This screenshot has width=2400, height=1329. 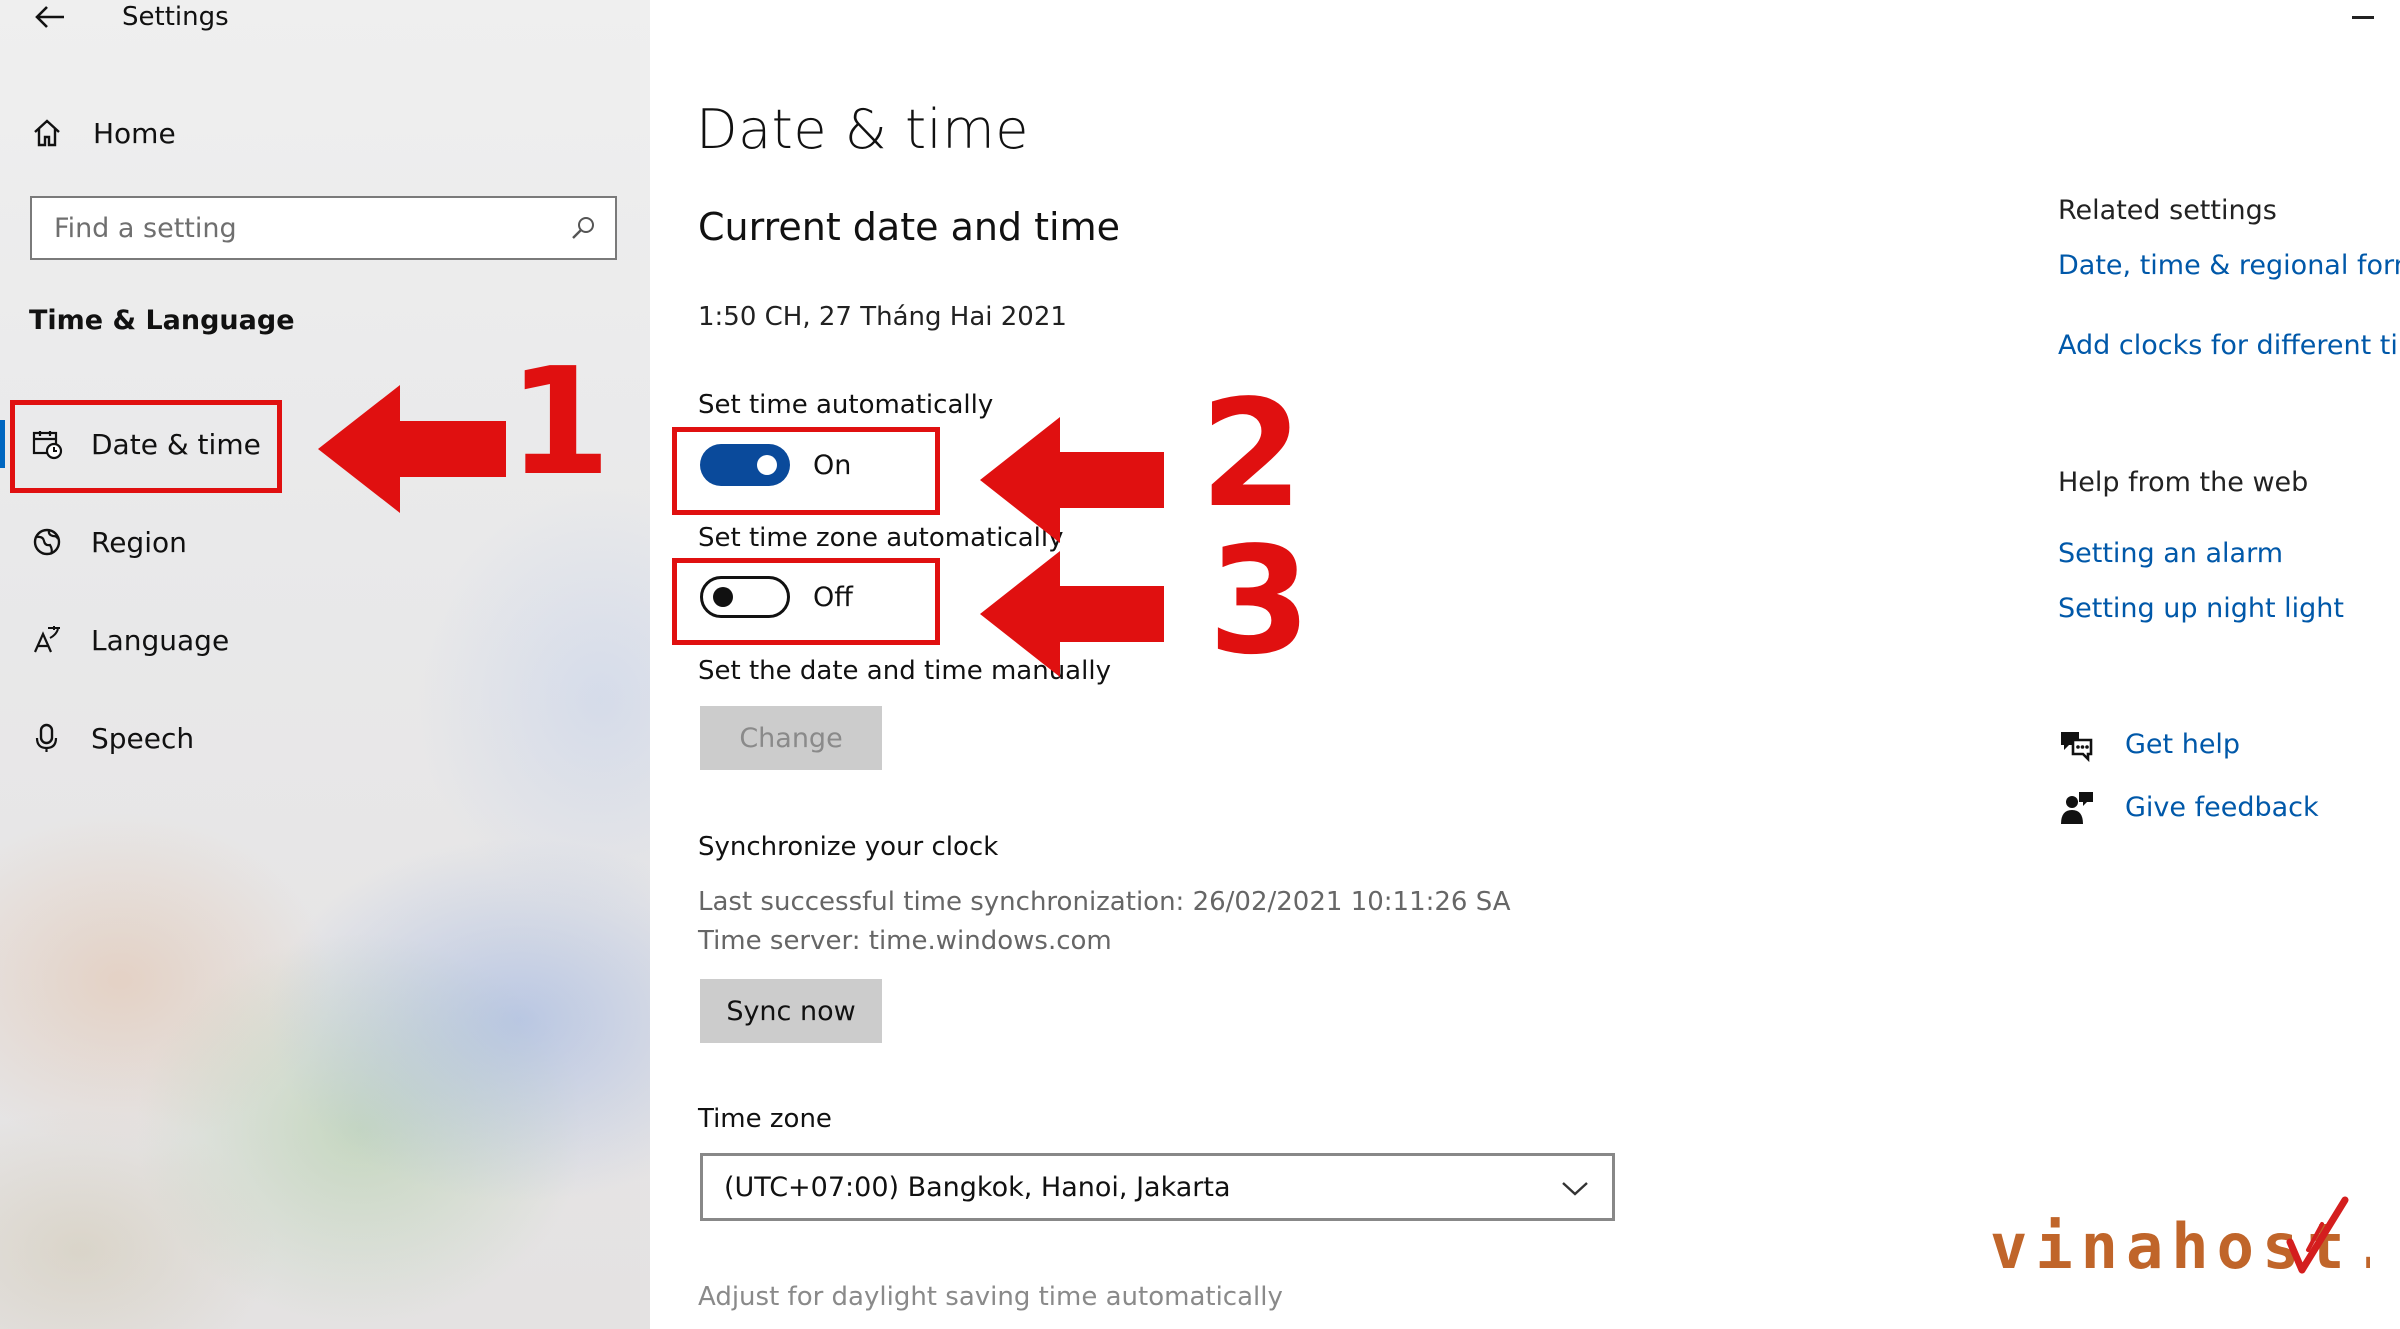 I want to click on timezone-label: Time zone, so click(x=765, y=1119).